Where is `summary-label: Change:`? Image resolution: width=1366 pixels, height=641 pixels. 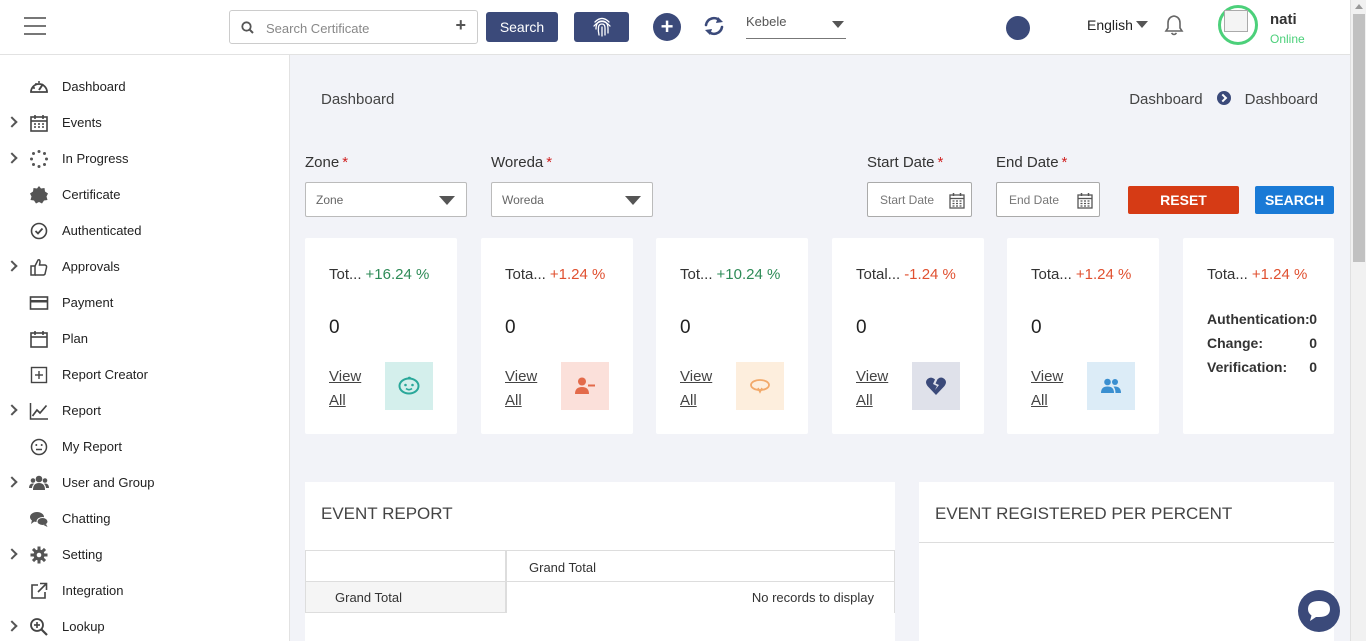 summary-label: Change: is located at coordinates (1235, 343).